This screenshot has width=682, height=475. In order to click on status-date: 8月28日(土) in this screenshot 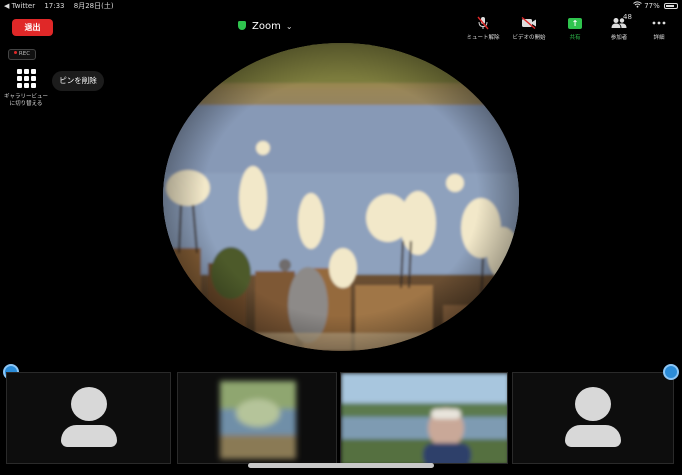, I will do `click(93, 6)`.